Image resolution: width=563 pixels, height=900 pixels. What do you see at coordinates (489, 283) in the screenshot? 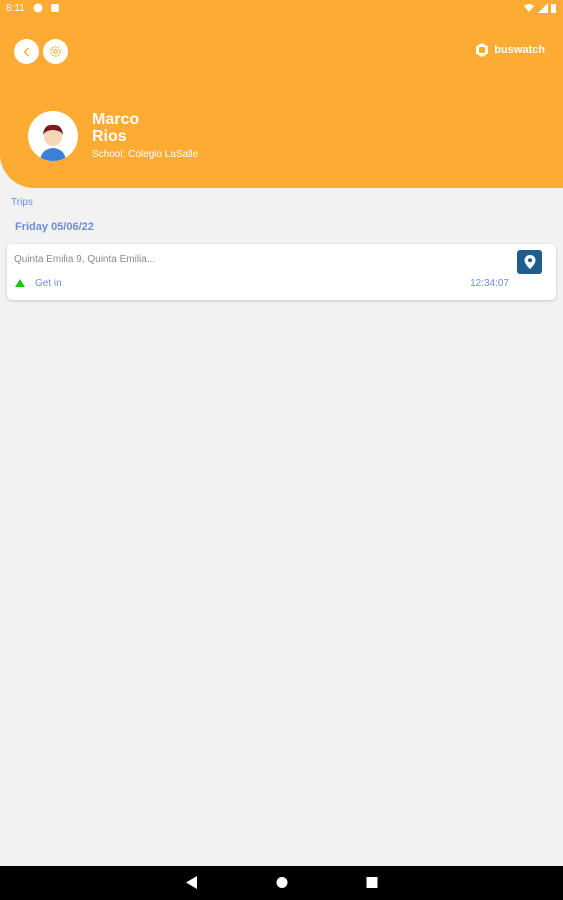
I see `trip-time: 12:34:07` at bounding box center [489, 283].